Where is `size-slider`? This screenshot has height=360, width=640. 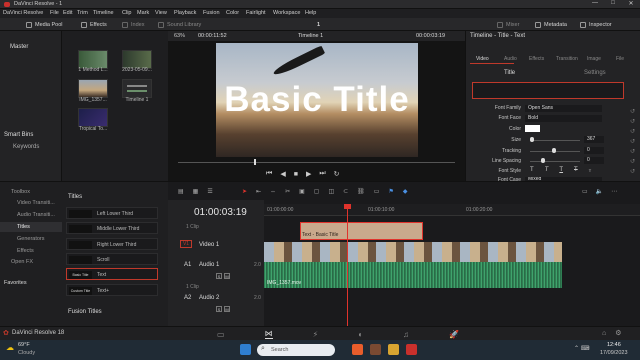 size-slider is located at coordinates (555, 140).